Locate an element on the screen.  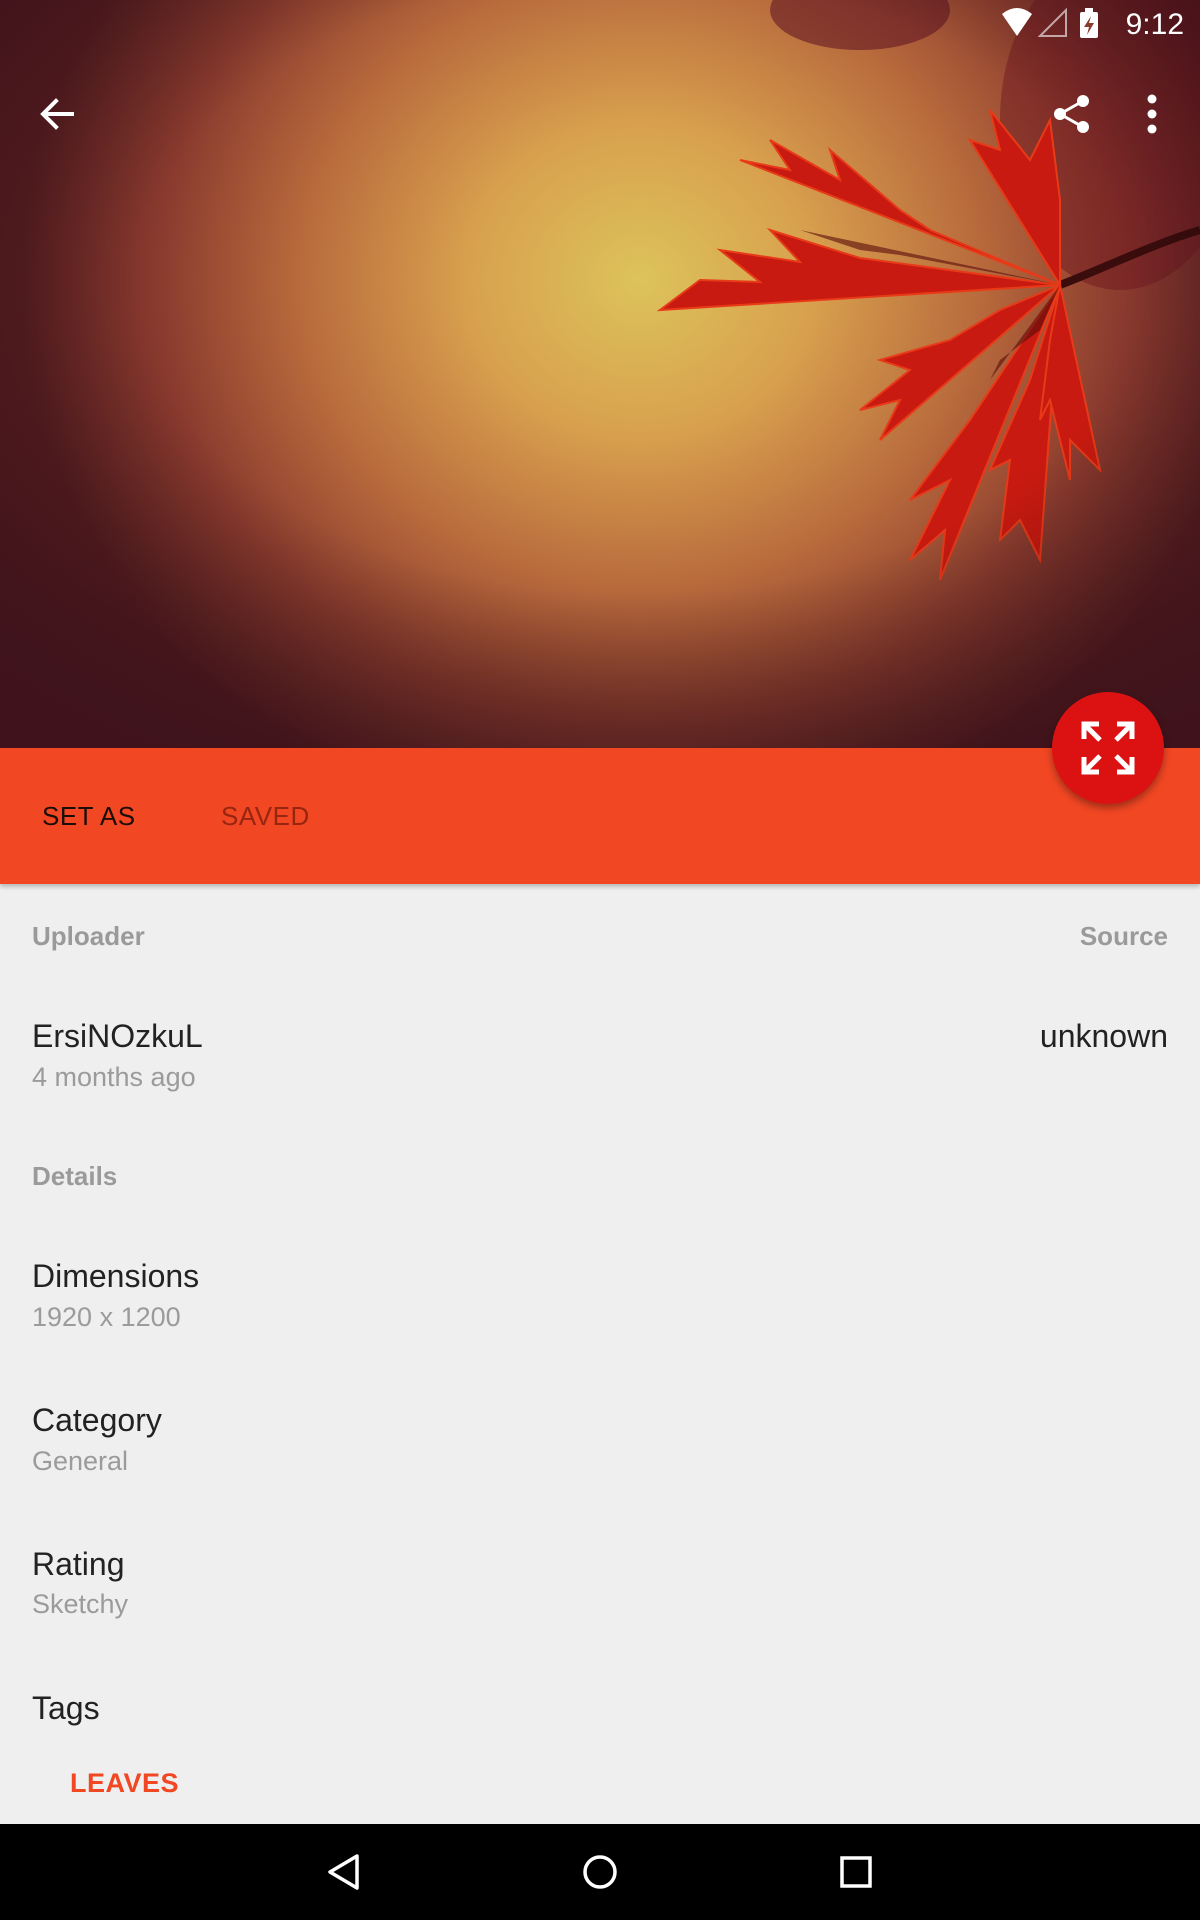
category-value: General is located at coordinates (80, 1461).